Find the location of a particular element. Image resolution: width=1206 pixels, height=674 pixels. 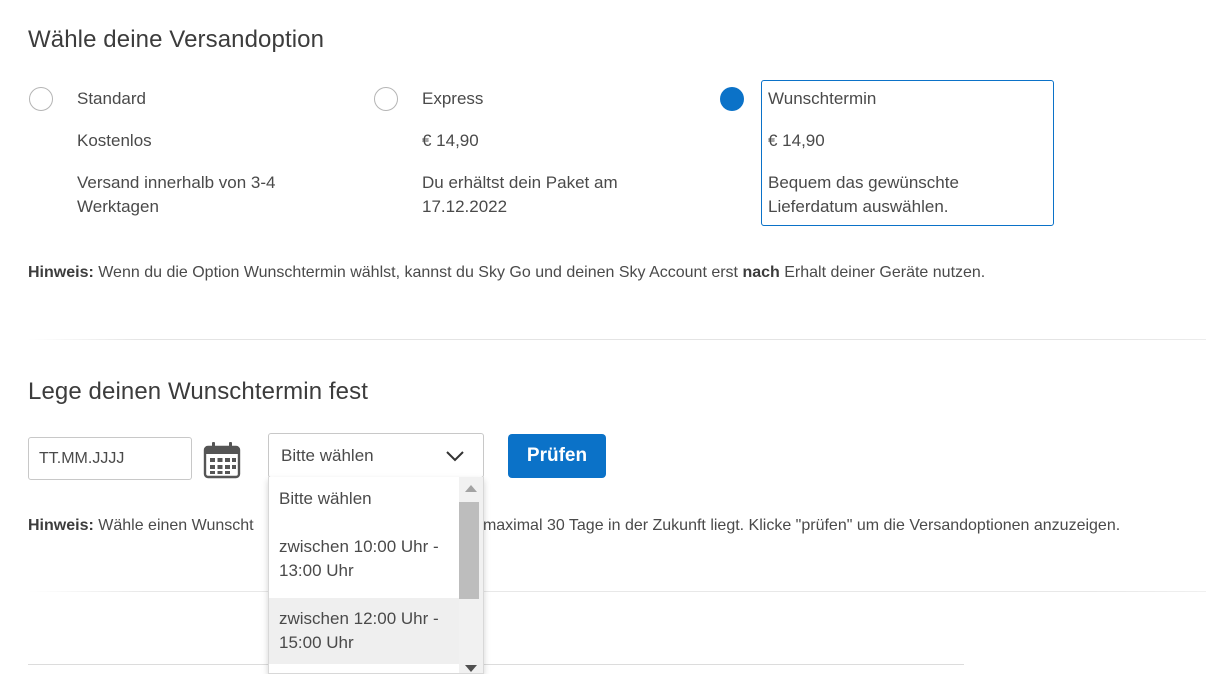

scroll-down-arrow-icon is located at coordinates (471, 668).